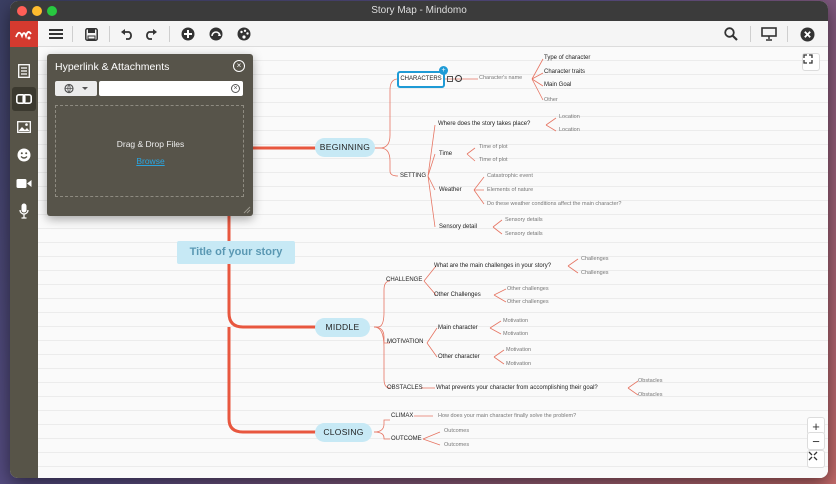 The image size is (836, 484). What do you see at coordinates (518, 364) in the screenshot?
I see `node-motivation-4: Motivation` at bounding box center [518, 364].